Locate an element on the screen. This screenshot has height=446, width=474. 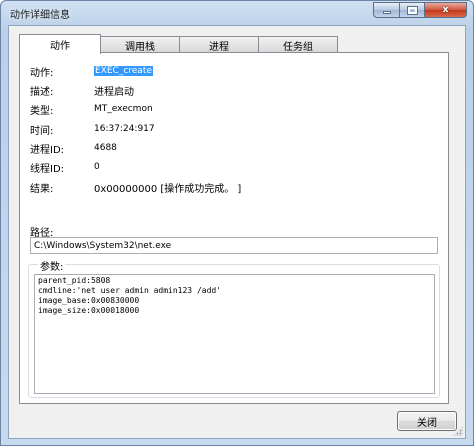
field-row-time: 时间: 16:37:24:917 is located at coordinates (92, 129).